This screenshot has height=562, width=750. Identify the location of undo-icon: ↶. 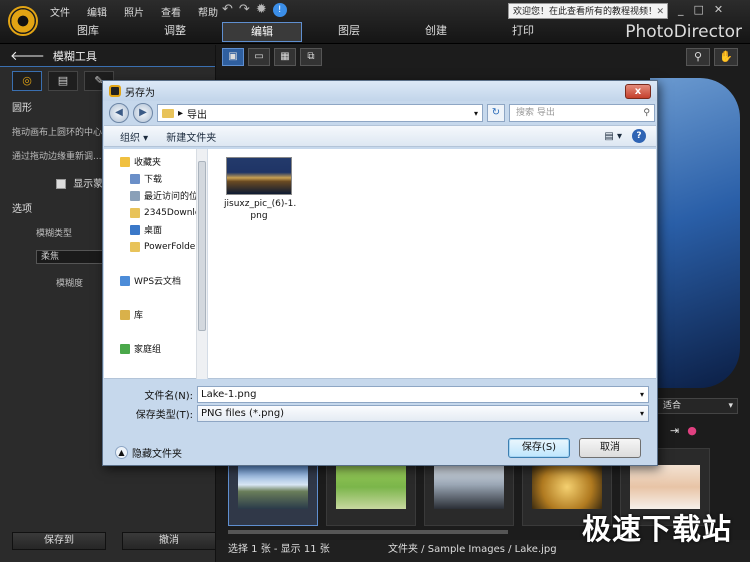
(227, 9).